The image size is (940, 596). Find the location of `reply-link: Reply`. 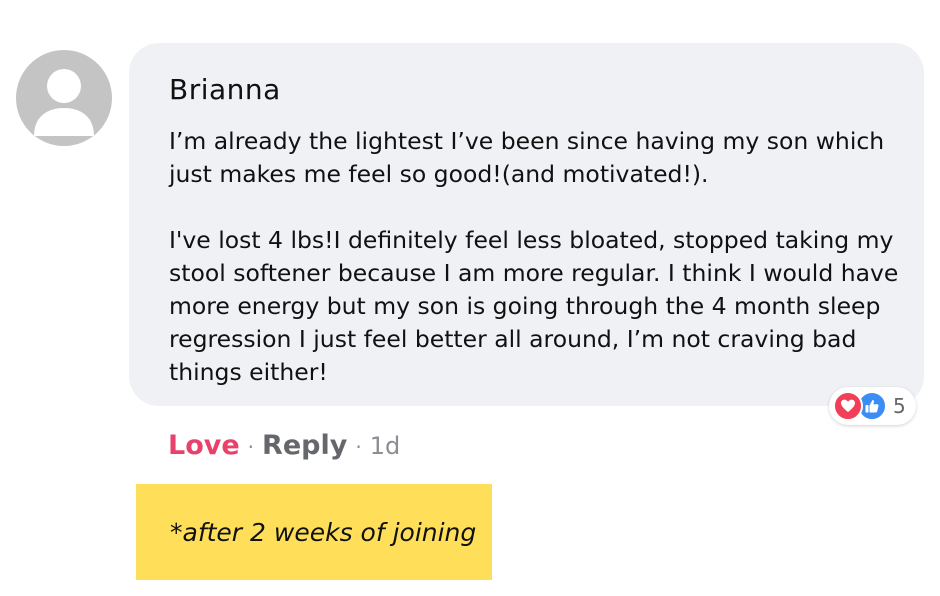

reply-link: Reply is located at coordinates (304, 445).